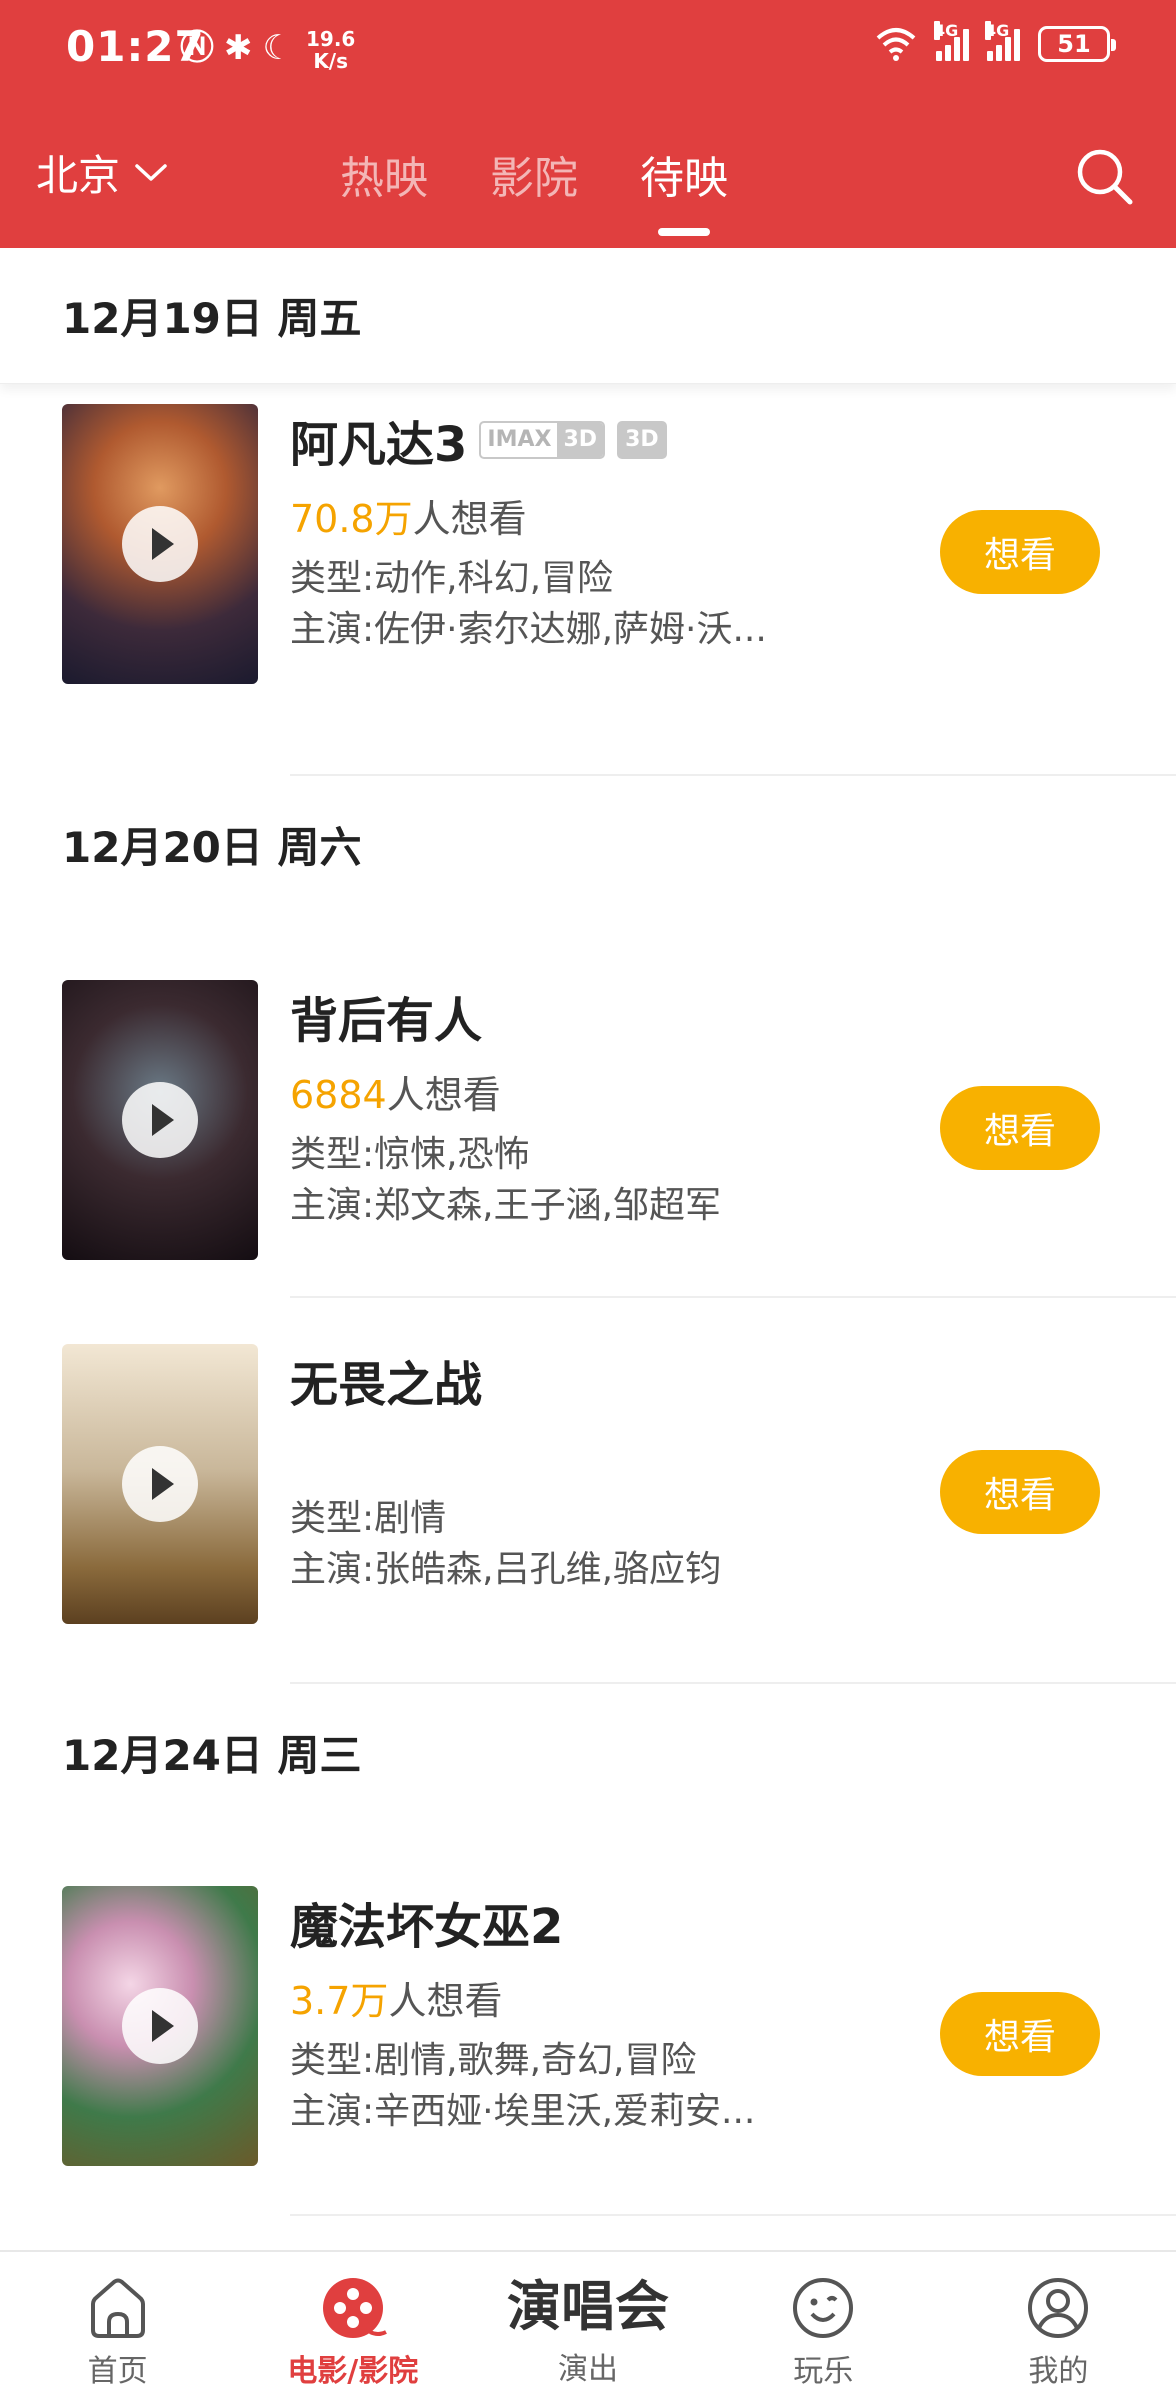 Image resolution: width=1176 pixels, height=2400 pixels. I want to click on movie-title: 无畏之战, so click(386, 1385).